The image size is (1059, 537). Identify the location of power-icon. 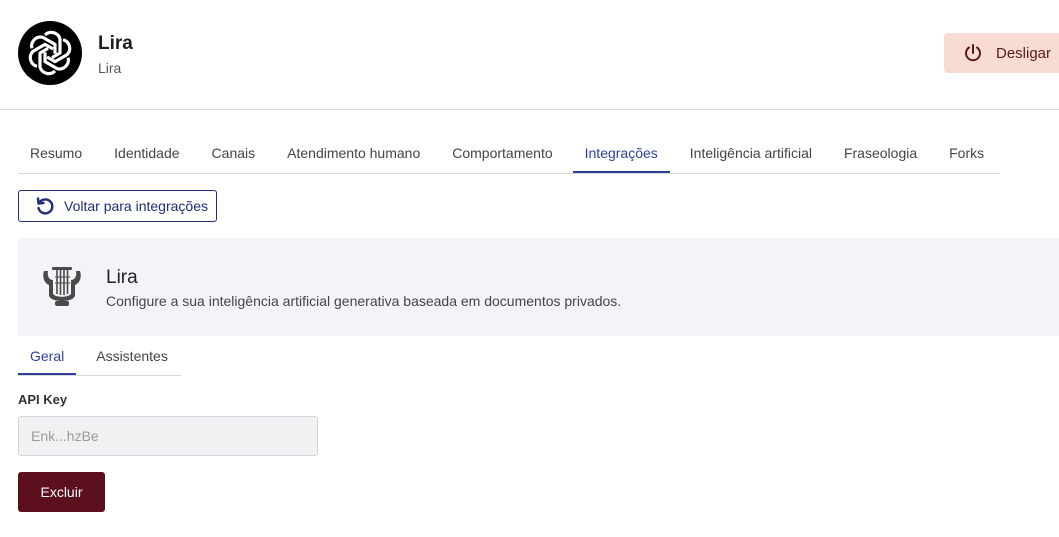
(973, 53).